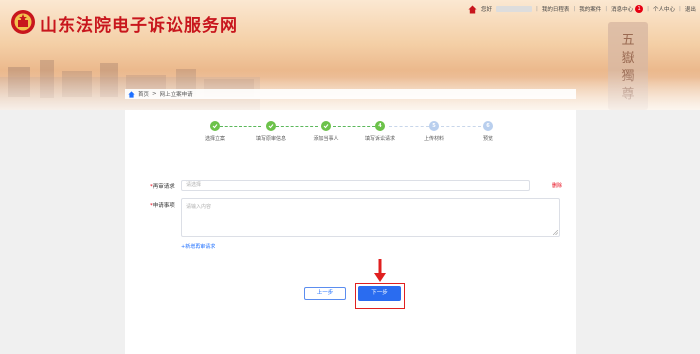  What do you see at coordinates (198, 246) in the screenshot?
I see `add-retrial-claim-link: +新增再审请求` at bounding box center [198, 246].